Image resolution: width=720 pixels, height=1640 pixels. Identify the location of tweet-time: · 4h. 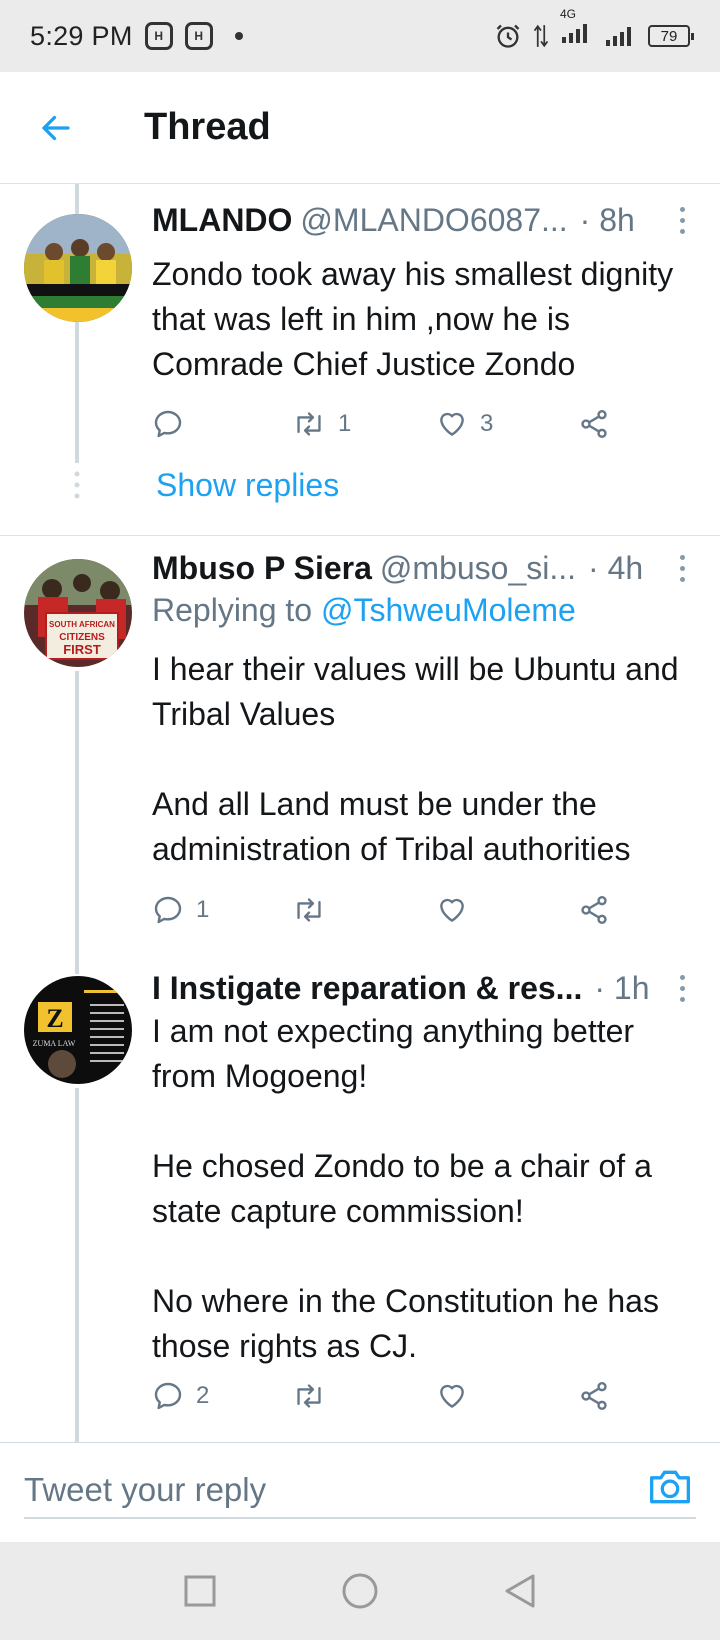
(616, 567).